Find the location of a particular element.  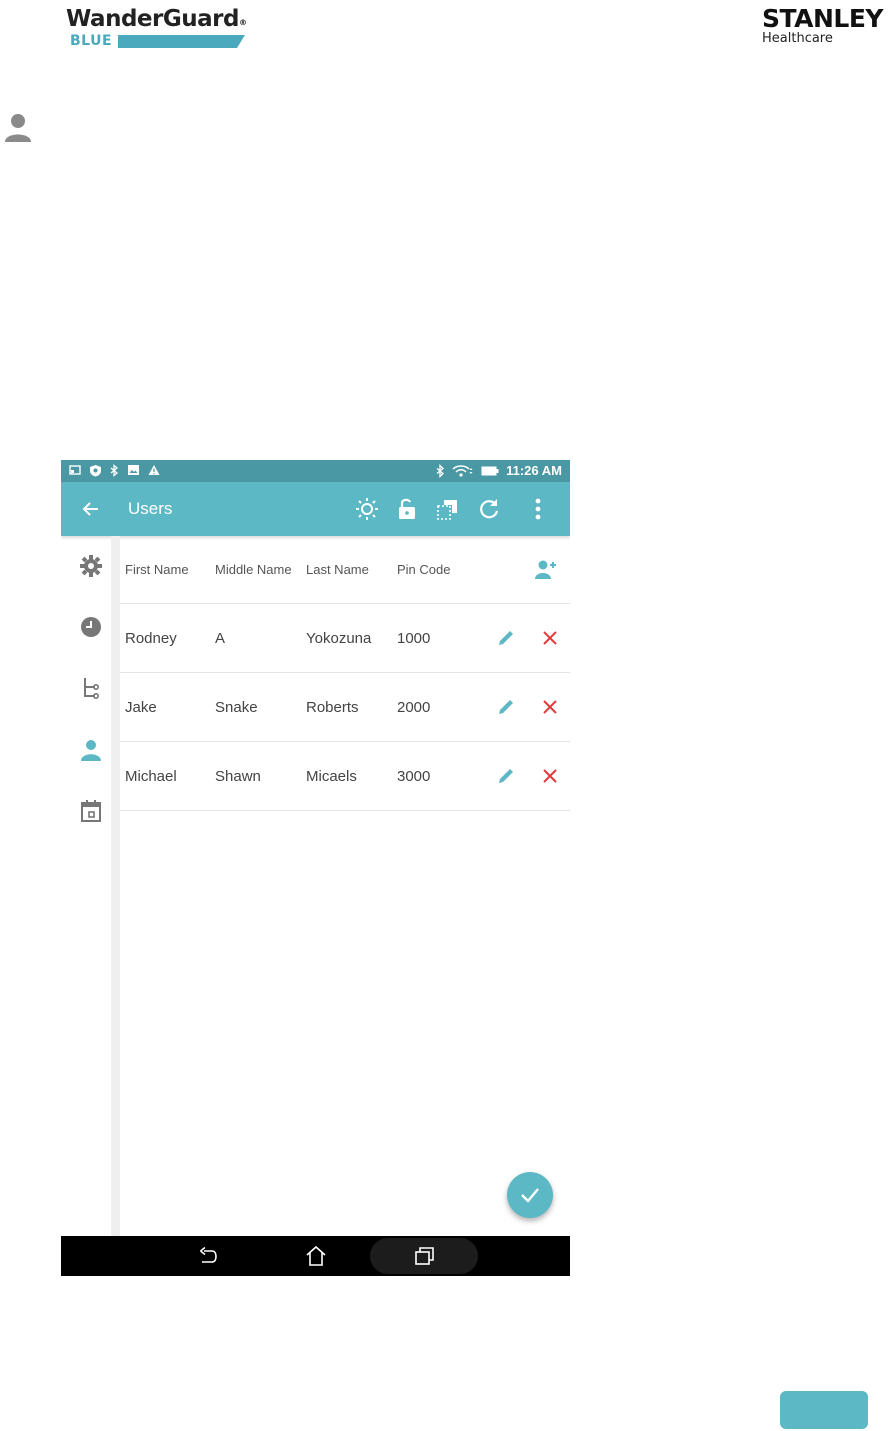

column-pin-code: Pin Code is located at coordinates (424, 569).